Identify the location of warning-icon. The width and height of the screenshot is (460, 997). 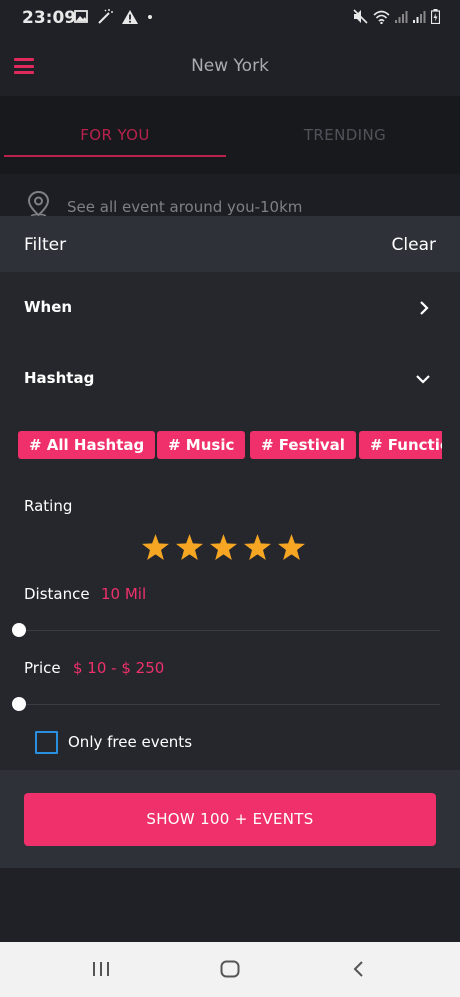
(130, 16).